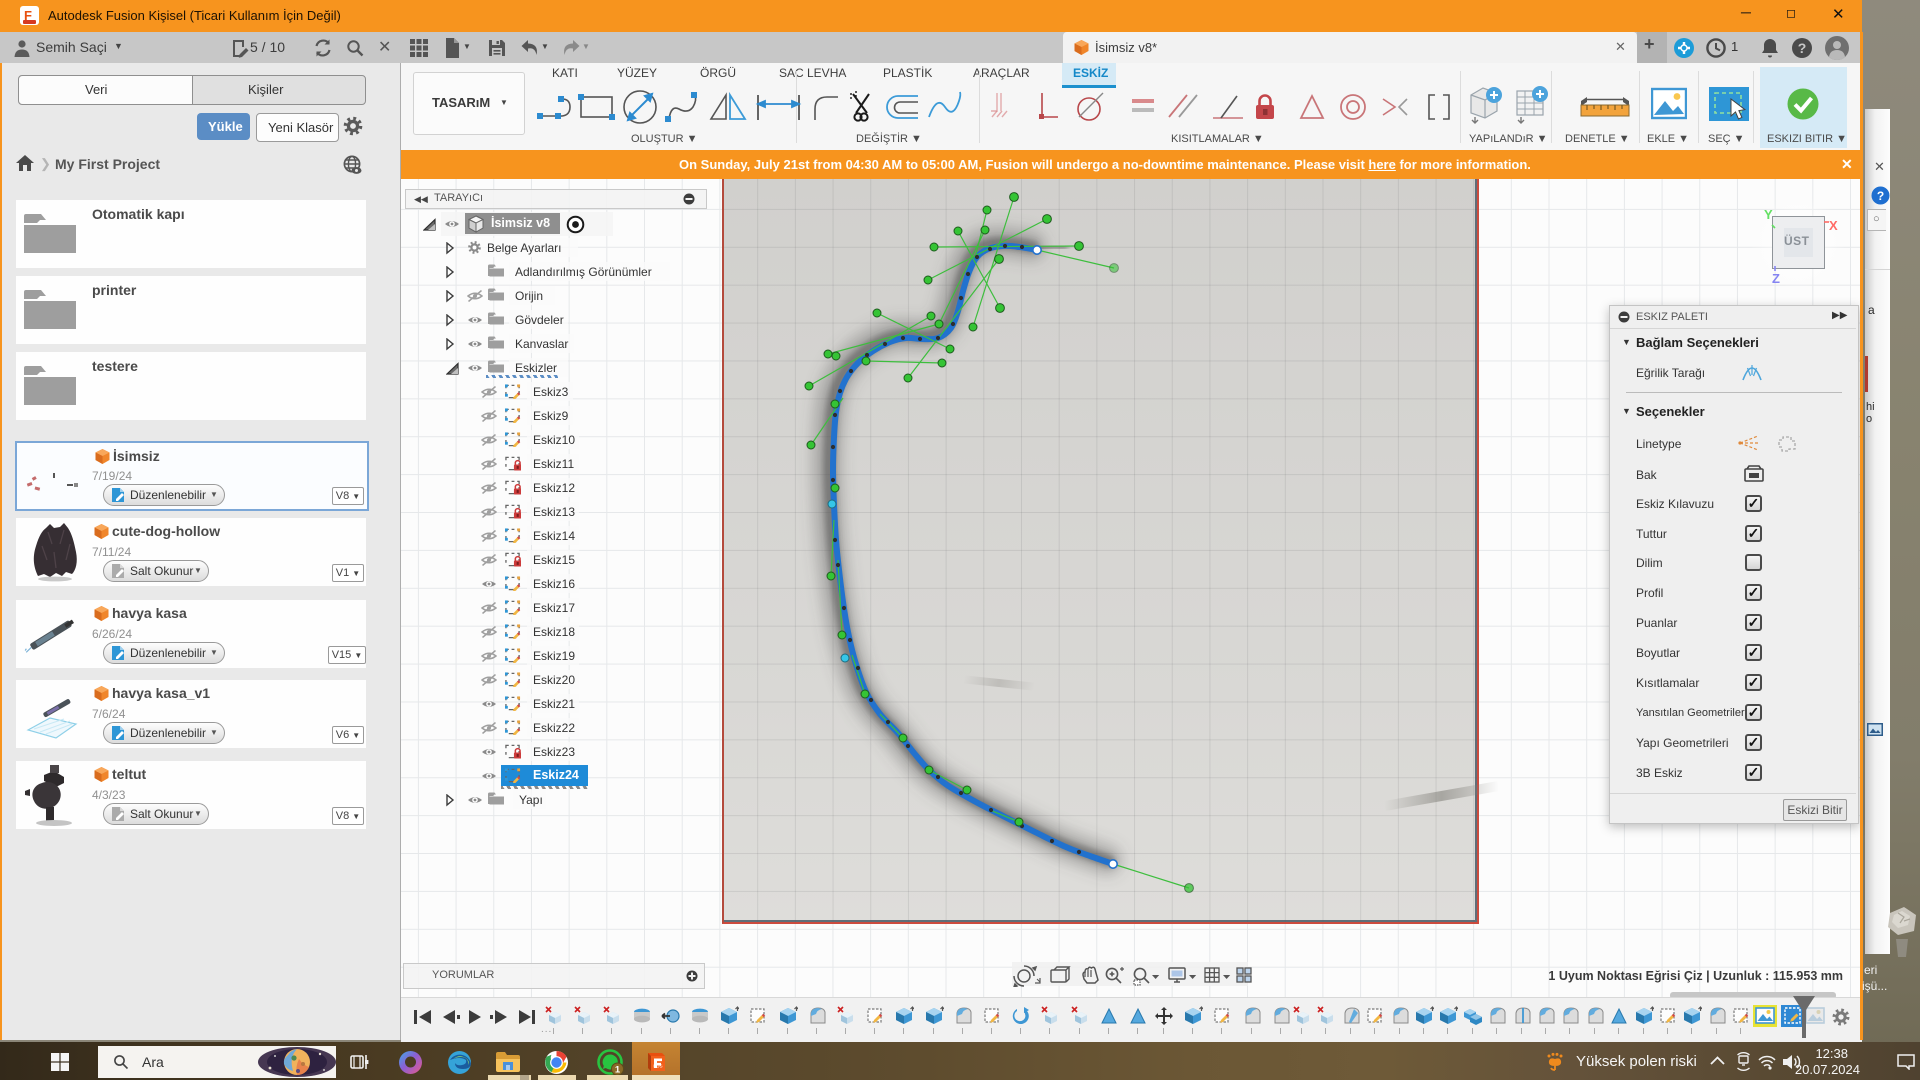 Image resolution: width=1920 pixels, height=1080 pixels. Describe the element at coordinates (657, 1066) in the screenshot. I see `svg-text: FUS` at that location.